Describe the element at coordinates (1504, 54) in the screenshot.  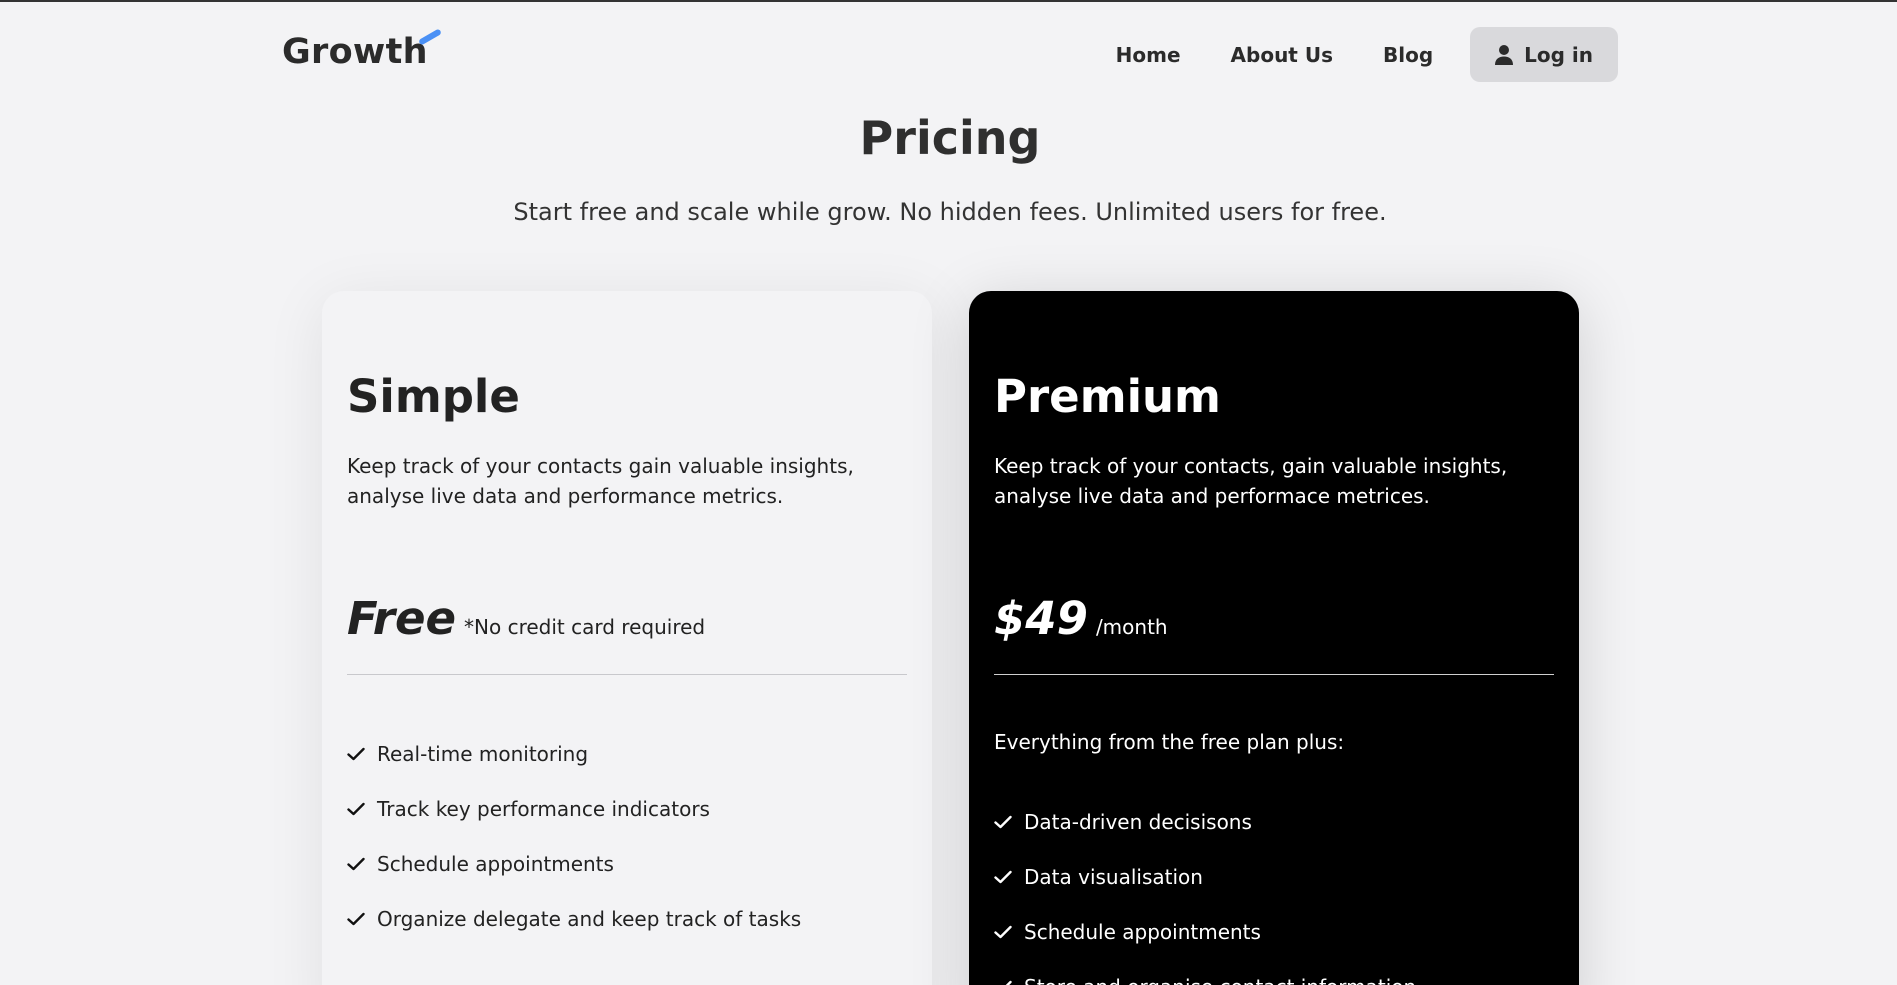
I see `user-icon` at that location.